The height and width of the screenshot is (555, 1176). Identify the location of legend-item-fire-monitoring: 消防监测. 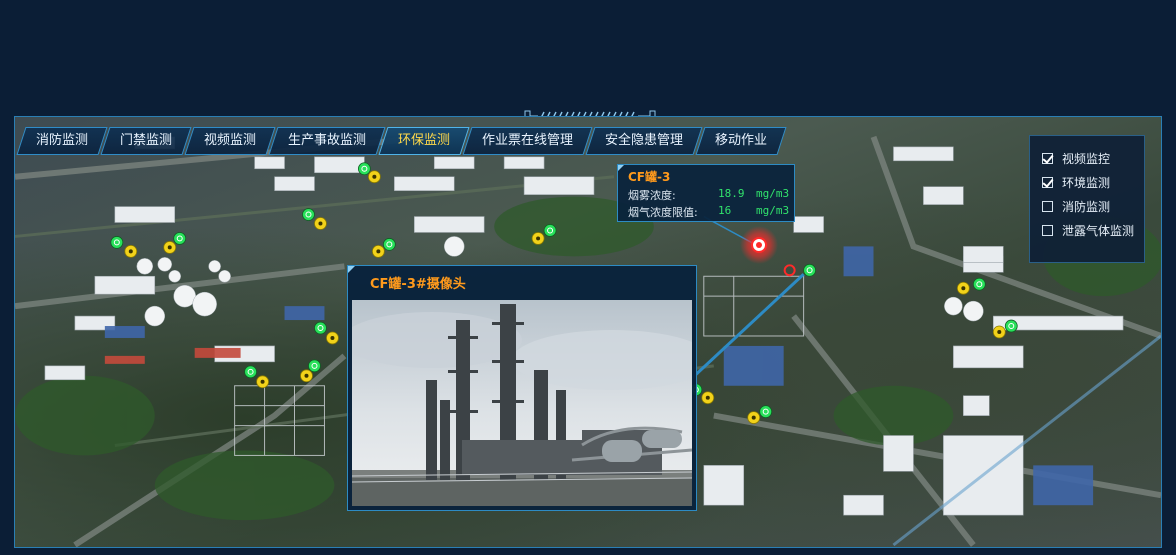
(1093, 206).